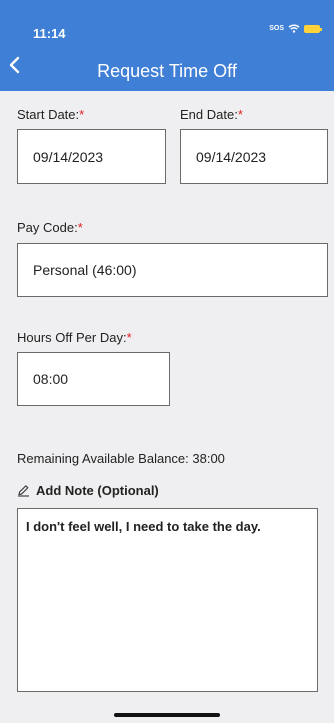  I want to click on app-header: 11:14 SOS Request Time Off, so click(167, 45).